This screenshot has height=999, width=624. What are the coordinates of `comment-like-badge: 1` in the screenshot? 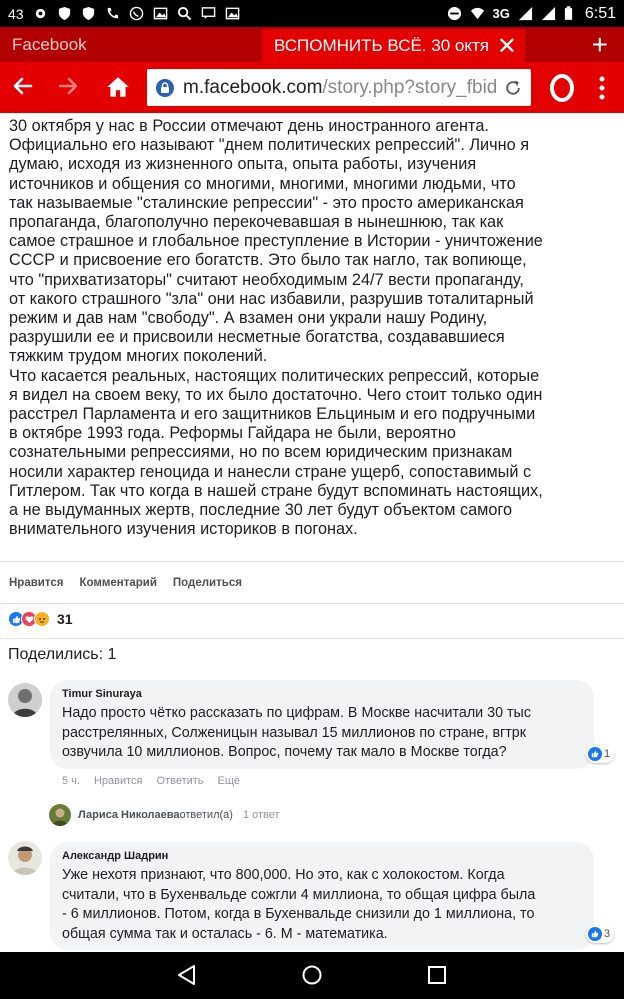 It's located at (600, 754).